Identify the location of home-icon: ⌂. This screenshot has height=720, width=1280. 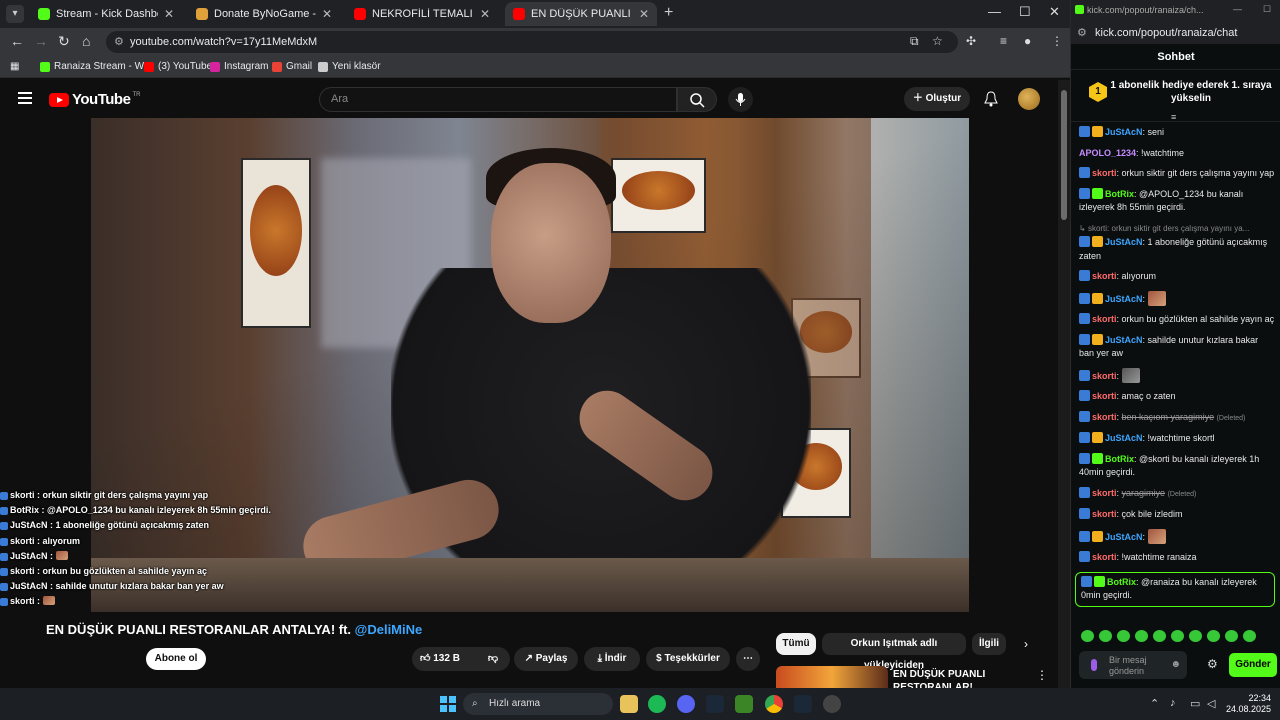
(86, 41).